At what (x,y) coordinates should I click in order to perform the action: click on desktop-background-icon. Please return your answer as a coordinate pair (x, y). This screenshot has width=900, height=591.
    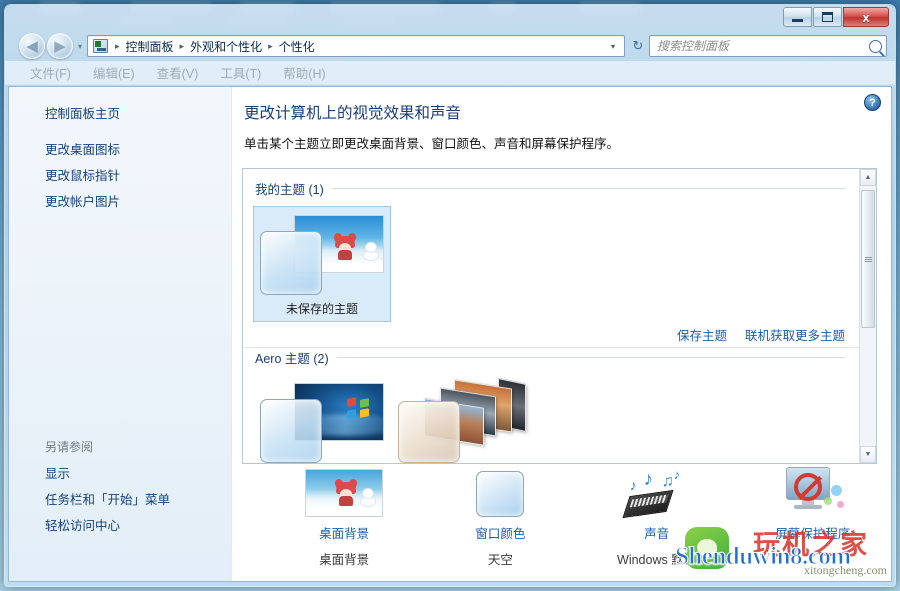
    Looking at the image, I should click on (344, 490).